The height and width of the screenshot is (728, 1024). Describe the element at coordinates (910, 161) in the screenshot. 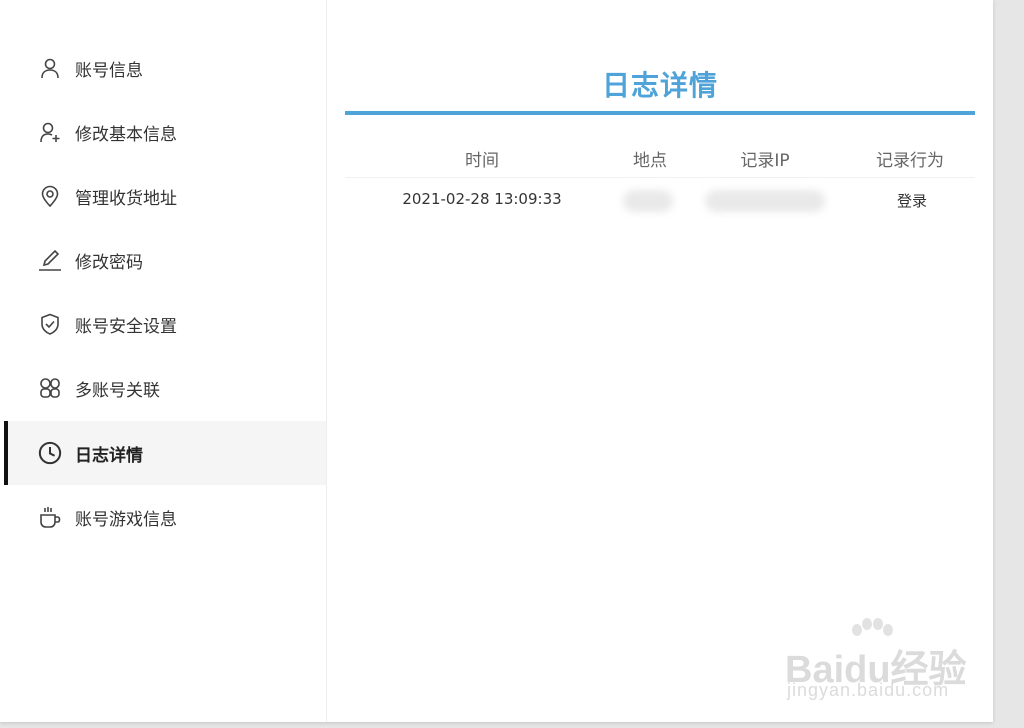

I see `column-header-action: 记录行为` at that location.